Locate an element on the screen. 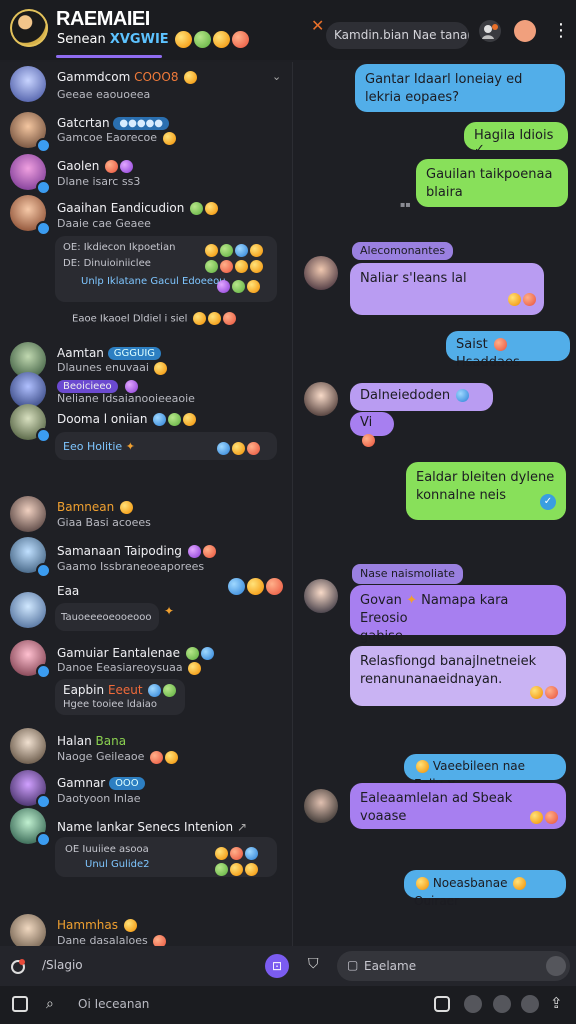 Image resolution: width=576 pixels, height=1024 pixels. conversation-name: Dooma l oniian is located at coordinates (127, 419).